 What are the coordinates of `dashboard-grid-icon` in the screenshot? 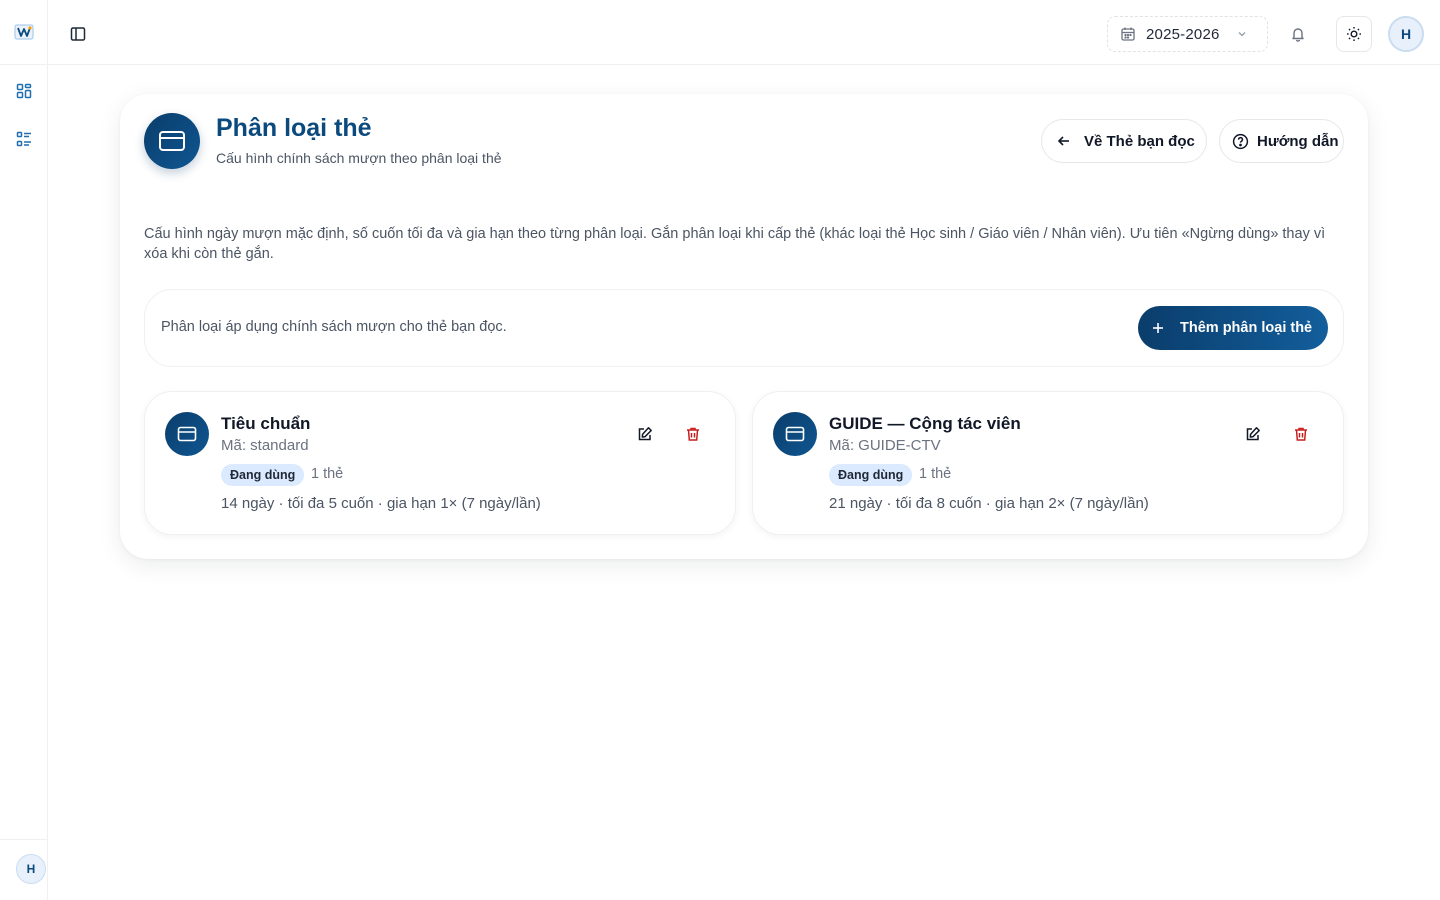 It's located at (24, 91).